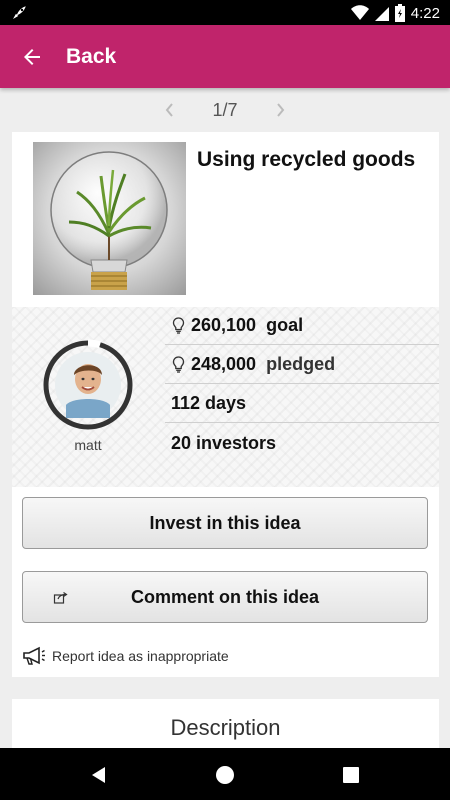 The image size is (450, 800). What do you see at coordinates (225, 727) in the screenshot?
I see `description-heading: Description` at bounding box center [225, 727].